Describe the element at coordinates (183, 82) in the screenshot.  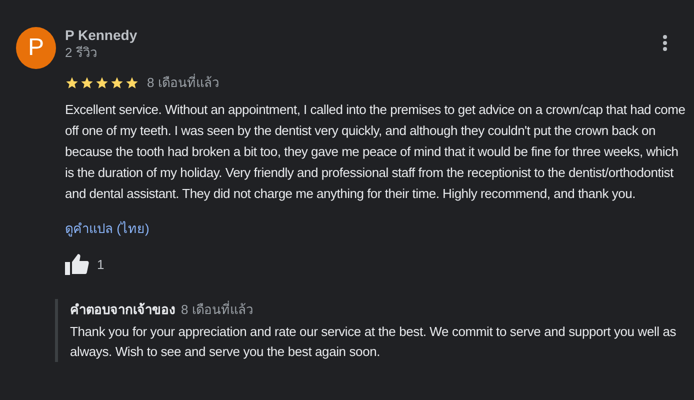
I see `review-time: 8 เดือนที่แล้ว` at that location.